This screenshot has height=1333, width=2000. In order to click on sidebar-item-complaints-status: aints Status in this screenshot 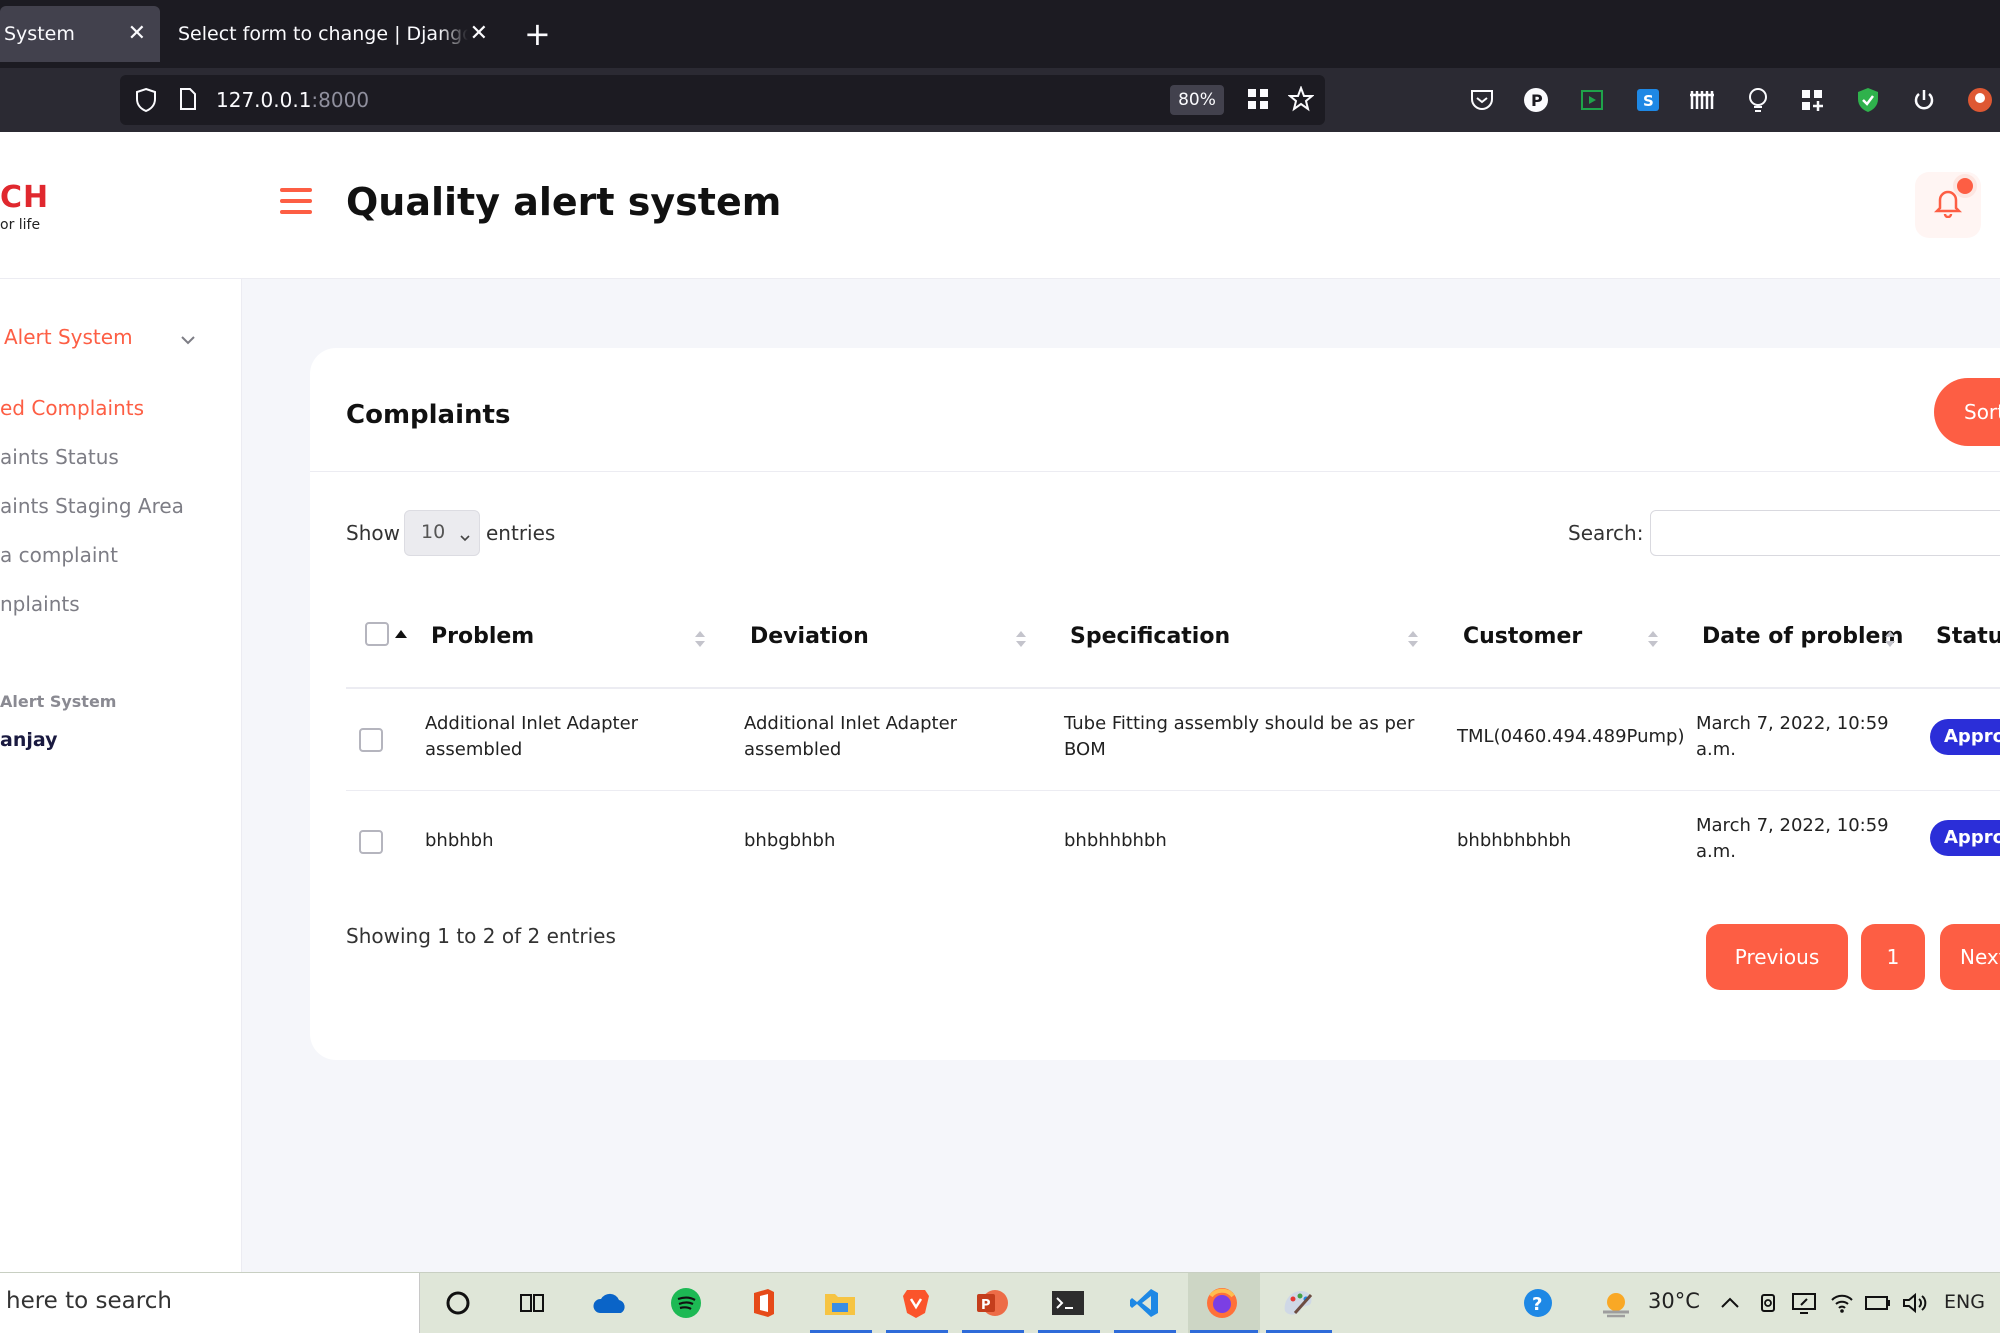, I will do `click(59, 457)`.